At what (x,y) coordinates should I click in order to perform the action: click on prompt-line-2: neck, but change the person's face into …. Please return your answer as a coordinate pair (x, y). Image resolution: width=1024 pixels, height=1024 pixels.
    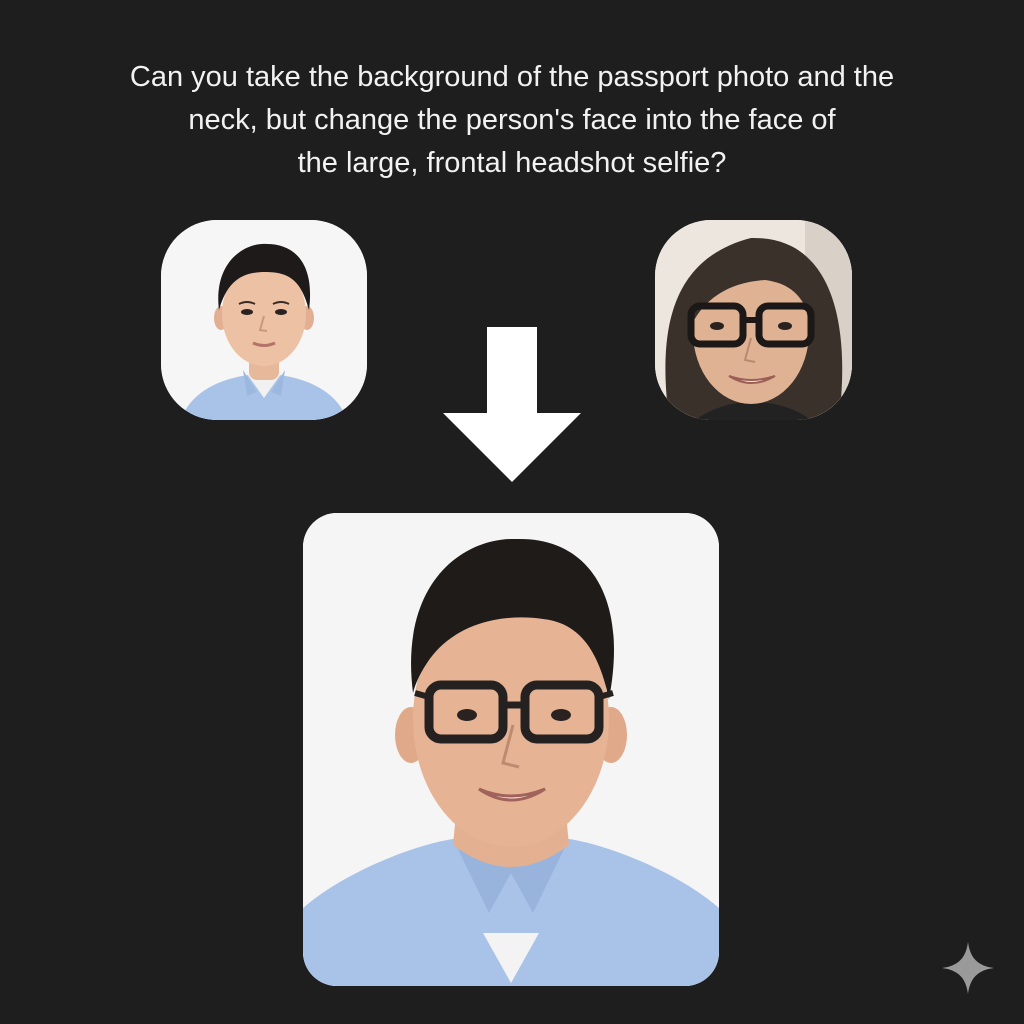
    Looking at the image, I should click on (512, 120).